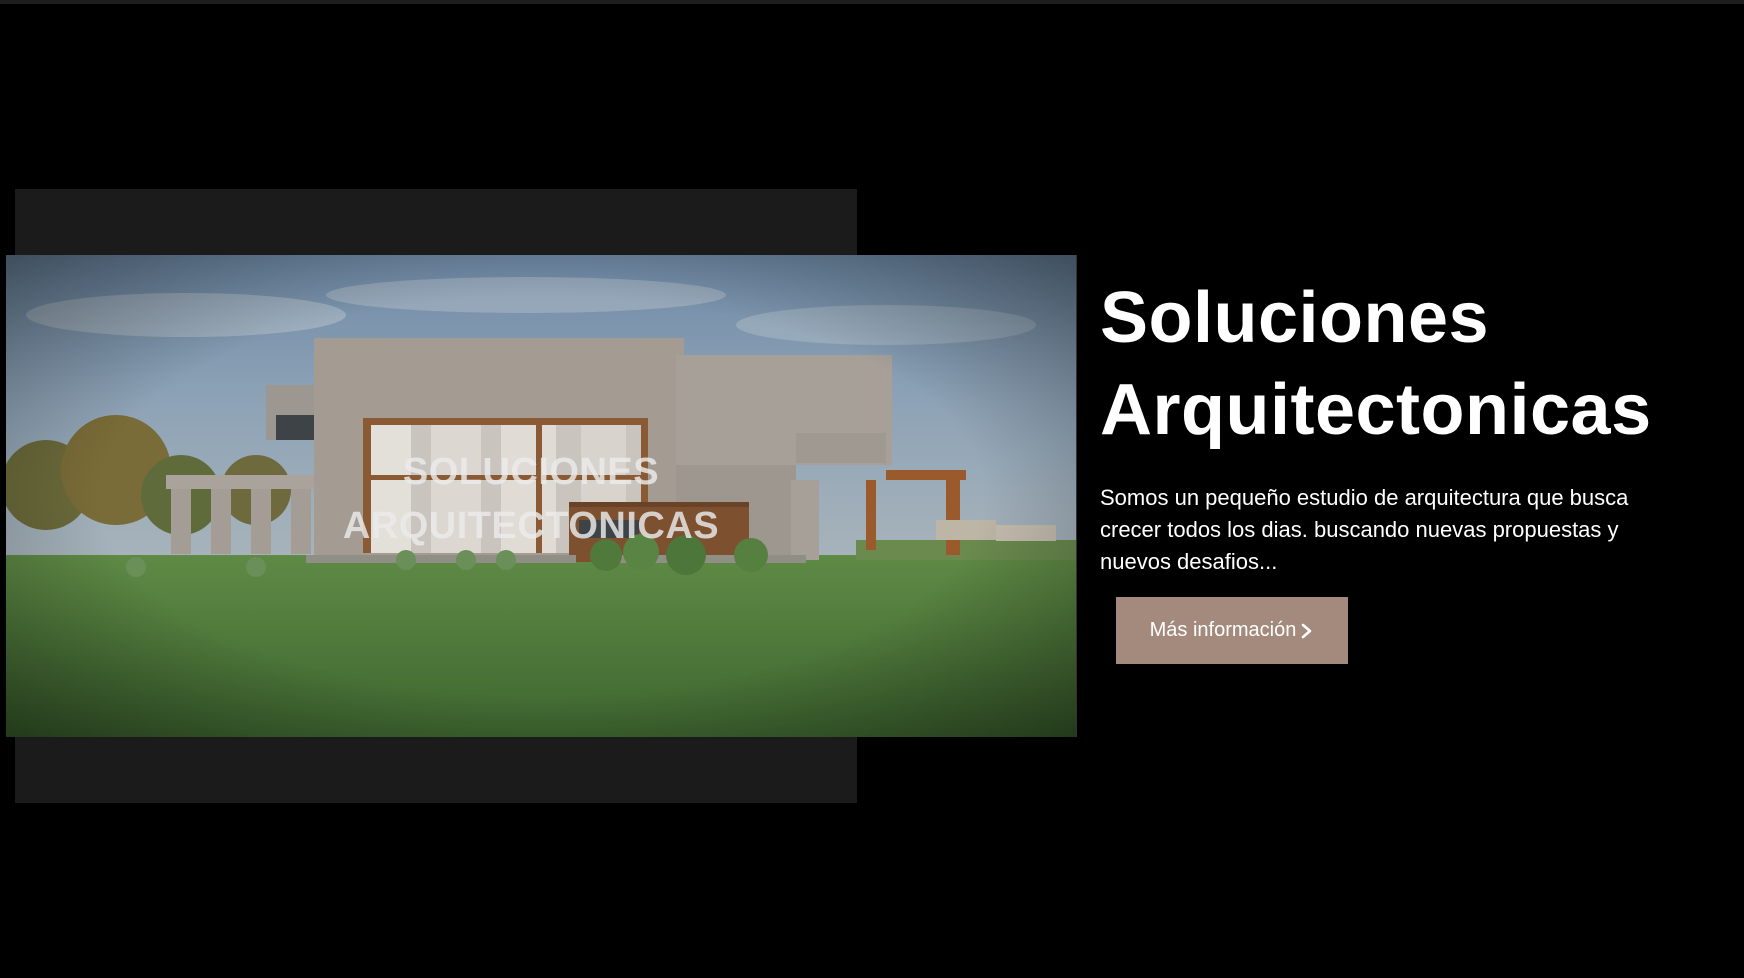  What do you see at coordinates (1295, 318) in the screenshot?
I see `page-title-line1: Soluciones` at bounding box center [1295, 318].